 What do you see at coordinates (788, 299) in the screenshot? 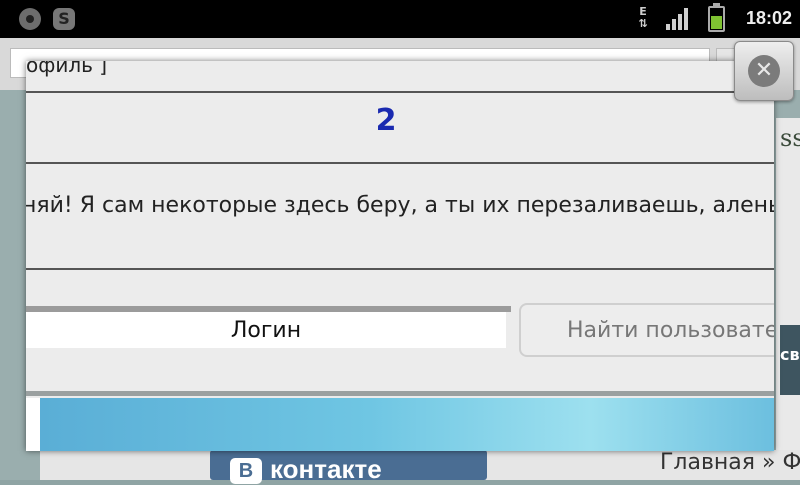
I see `page-sidebar` at bounding box center [788, 299].